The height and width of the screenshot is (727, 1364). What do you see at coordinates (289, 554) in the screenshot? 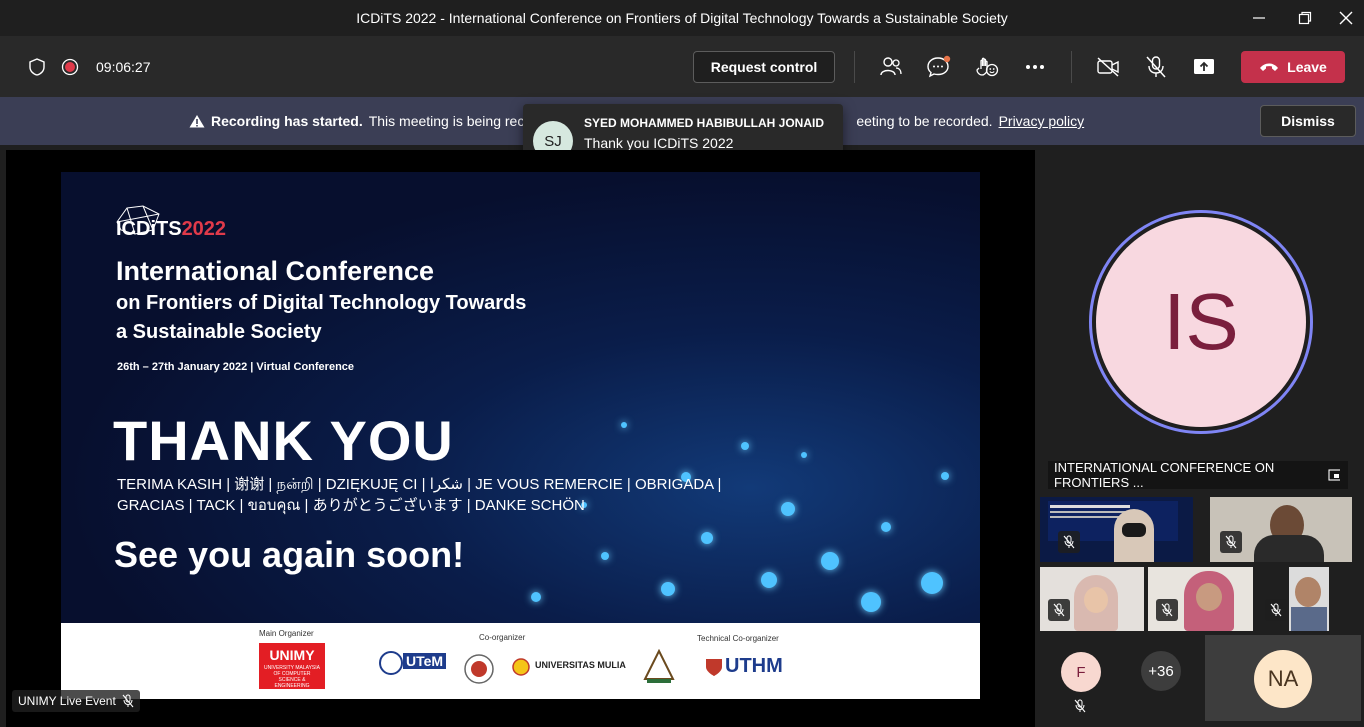
I see `slide-see-you: See you again soon!` at bounding box center [289, 554].